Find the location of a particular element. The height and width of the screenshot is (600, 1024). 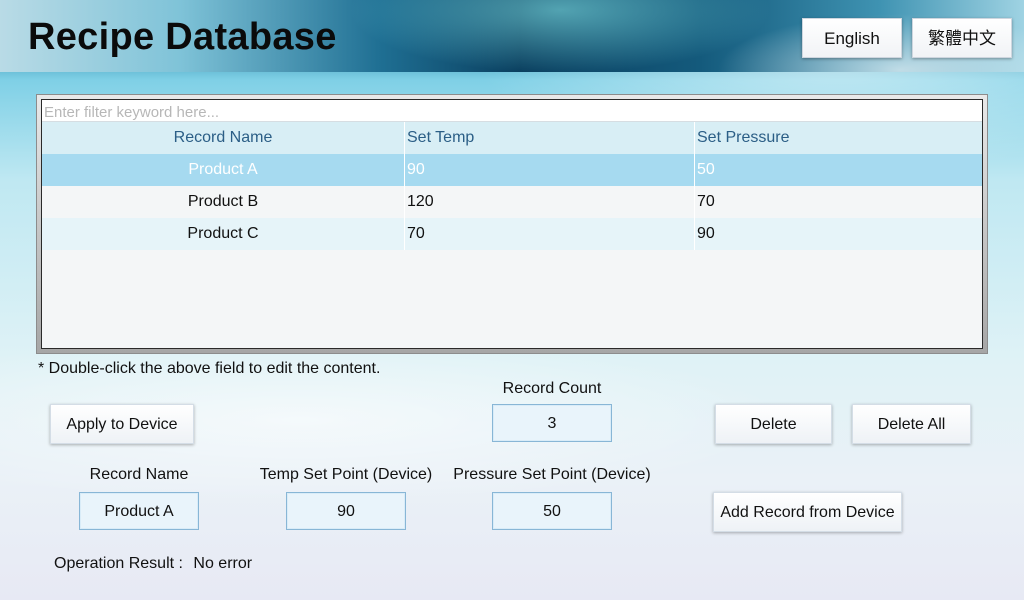

cell-set-temp: 70 is located at coordinates (549, 234).